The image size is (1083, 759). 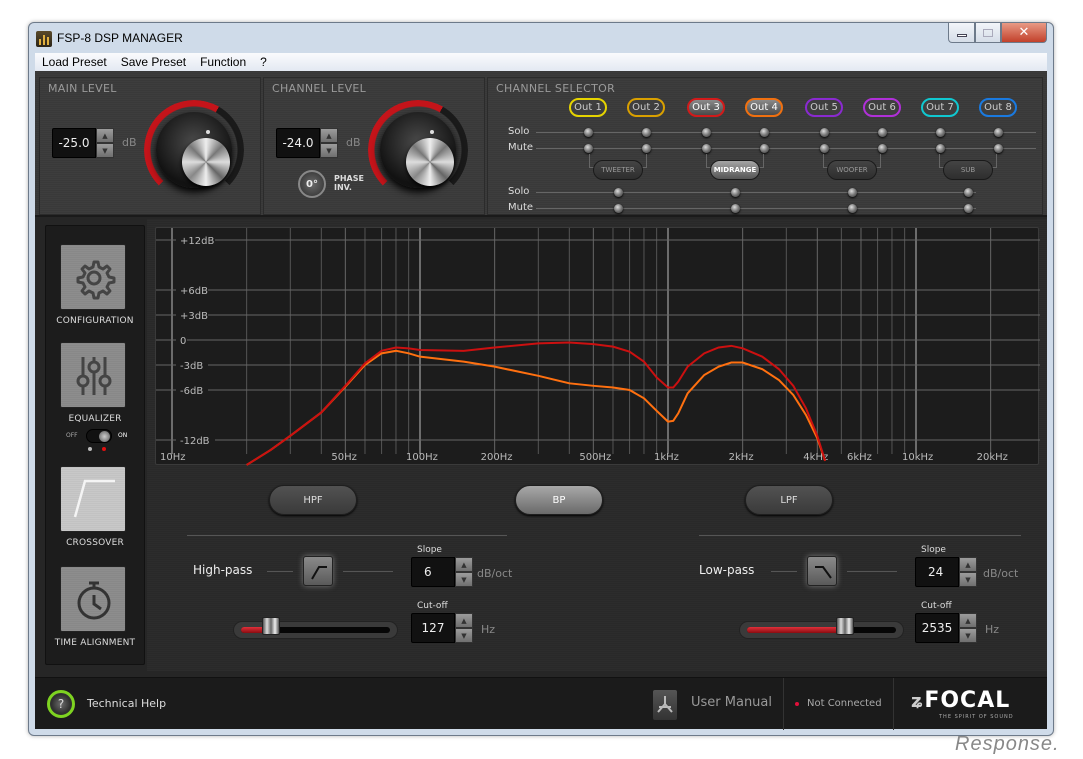 I want to click on lp-cutoff-spinbox: 2535 ▲ ▼, so click(x=946, y=628).